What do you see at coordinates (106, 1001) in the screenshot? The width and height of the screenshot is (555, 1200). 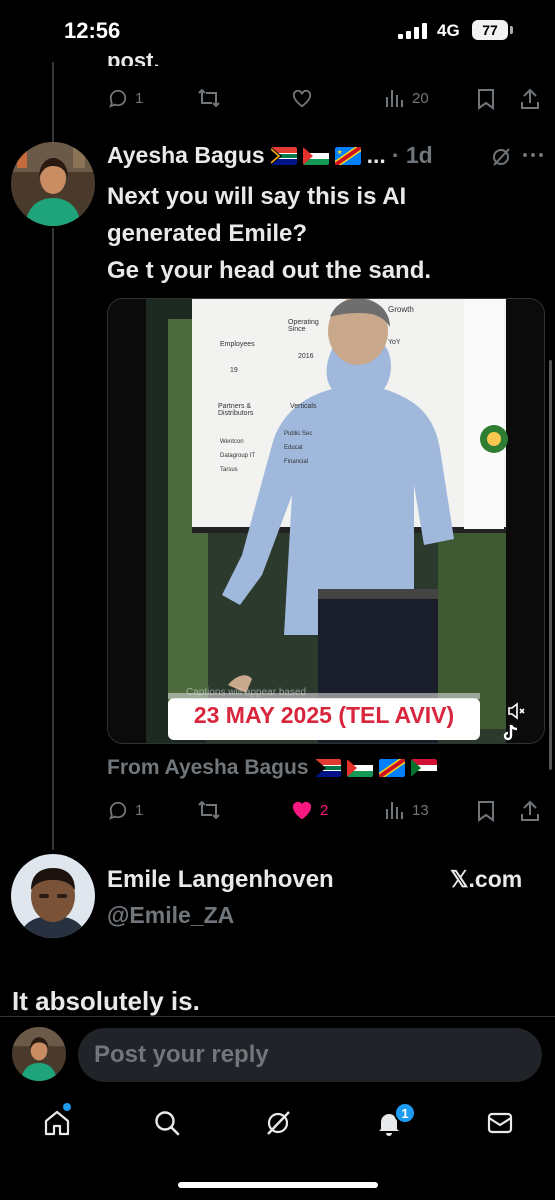 I see `quoted-text: It absolutely is.` at bounding box center [106, 1001].